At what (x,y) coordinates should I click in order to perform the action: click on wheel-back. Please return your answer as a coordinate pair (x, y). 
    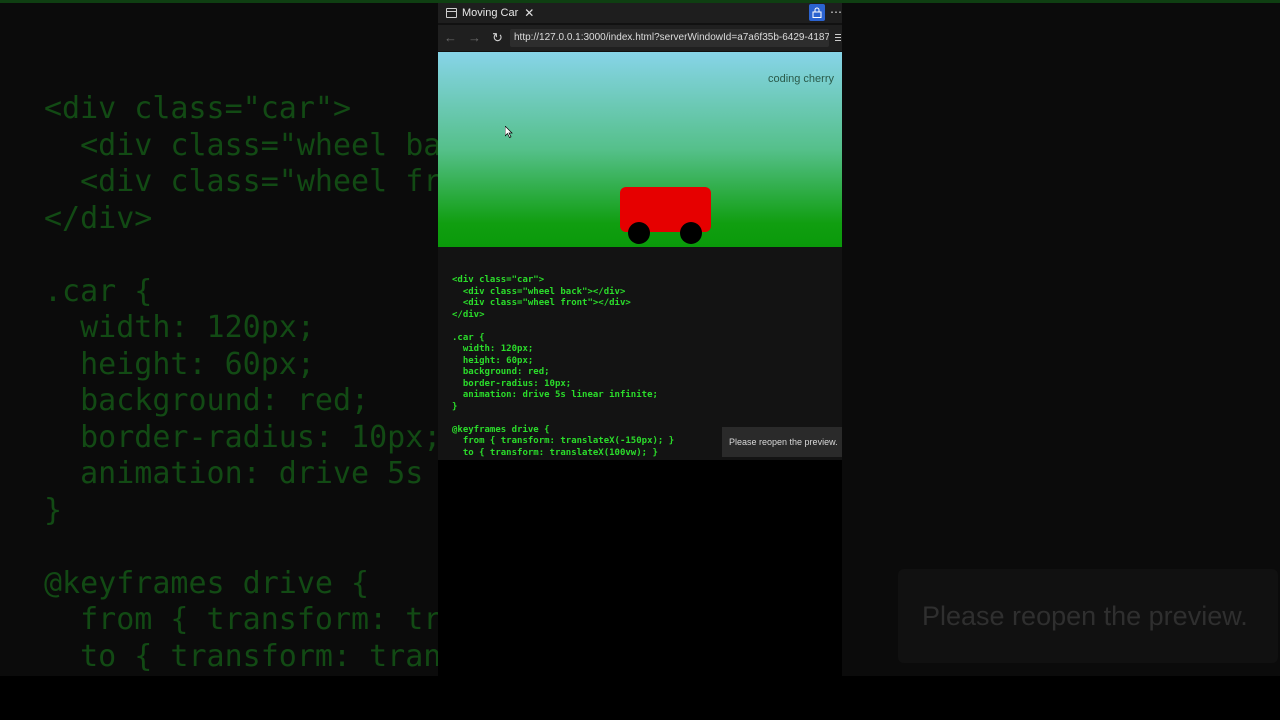
    Looking at the image, I should click on (639, 233).